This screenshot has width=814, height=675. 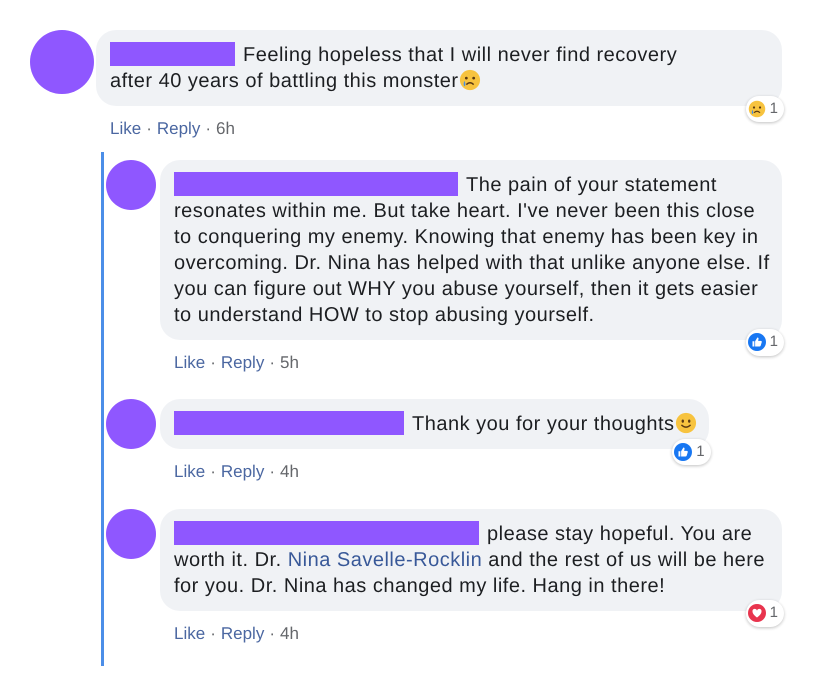 I want to click on profile-link: Nina Savelle-Rocklin, so click(x=385, y=559).